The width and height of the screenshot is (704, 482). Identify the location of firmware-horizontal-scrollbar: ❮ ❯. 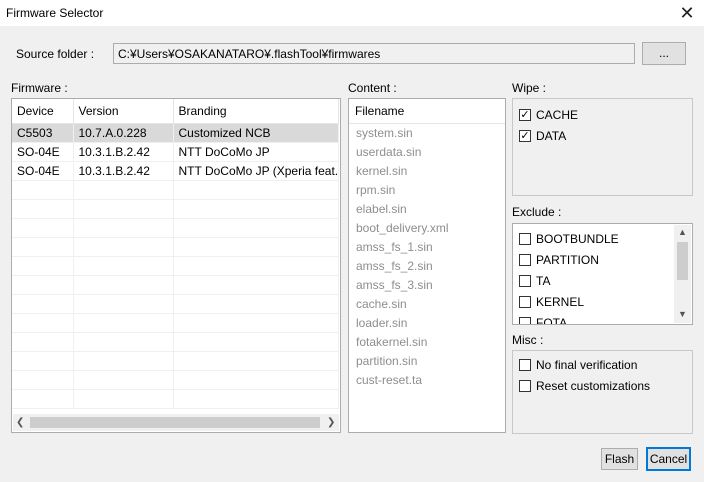
(176, 422).